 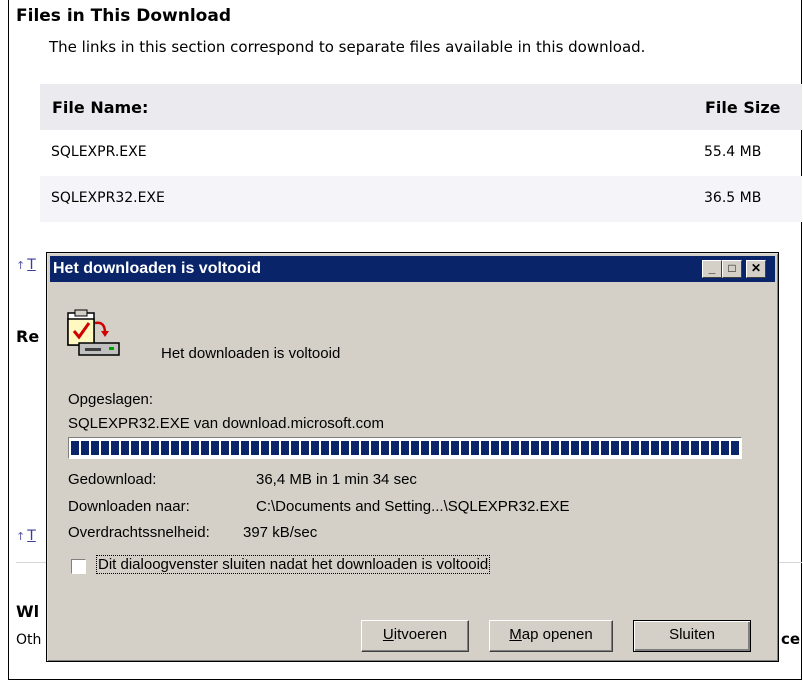 What do you see at coordinates (388, 634) in the screenshot?
I see `run-button-accesskey: U` at bounding box center [388, 634].